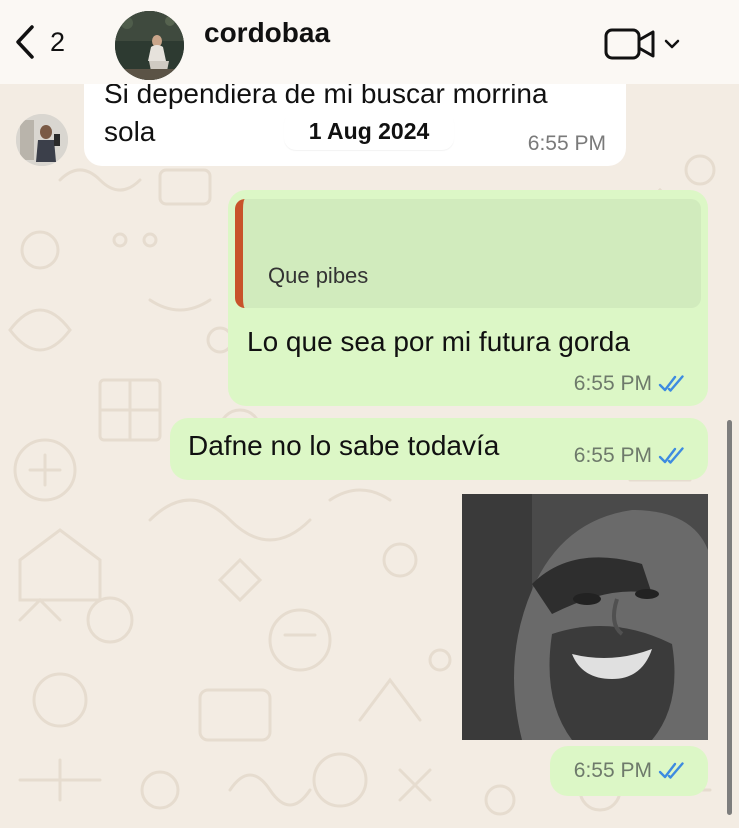  I want to click on video-camera-icon, so click(629, 44).